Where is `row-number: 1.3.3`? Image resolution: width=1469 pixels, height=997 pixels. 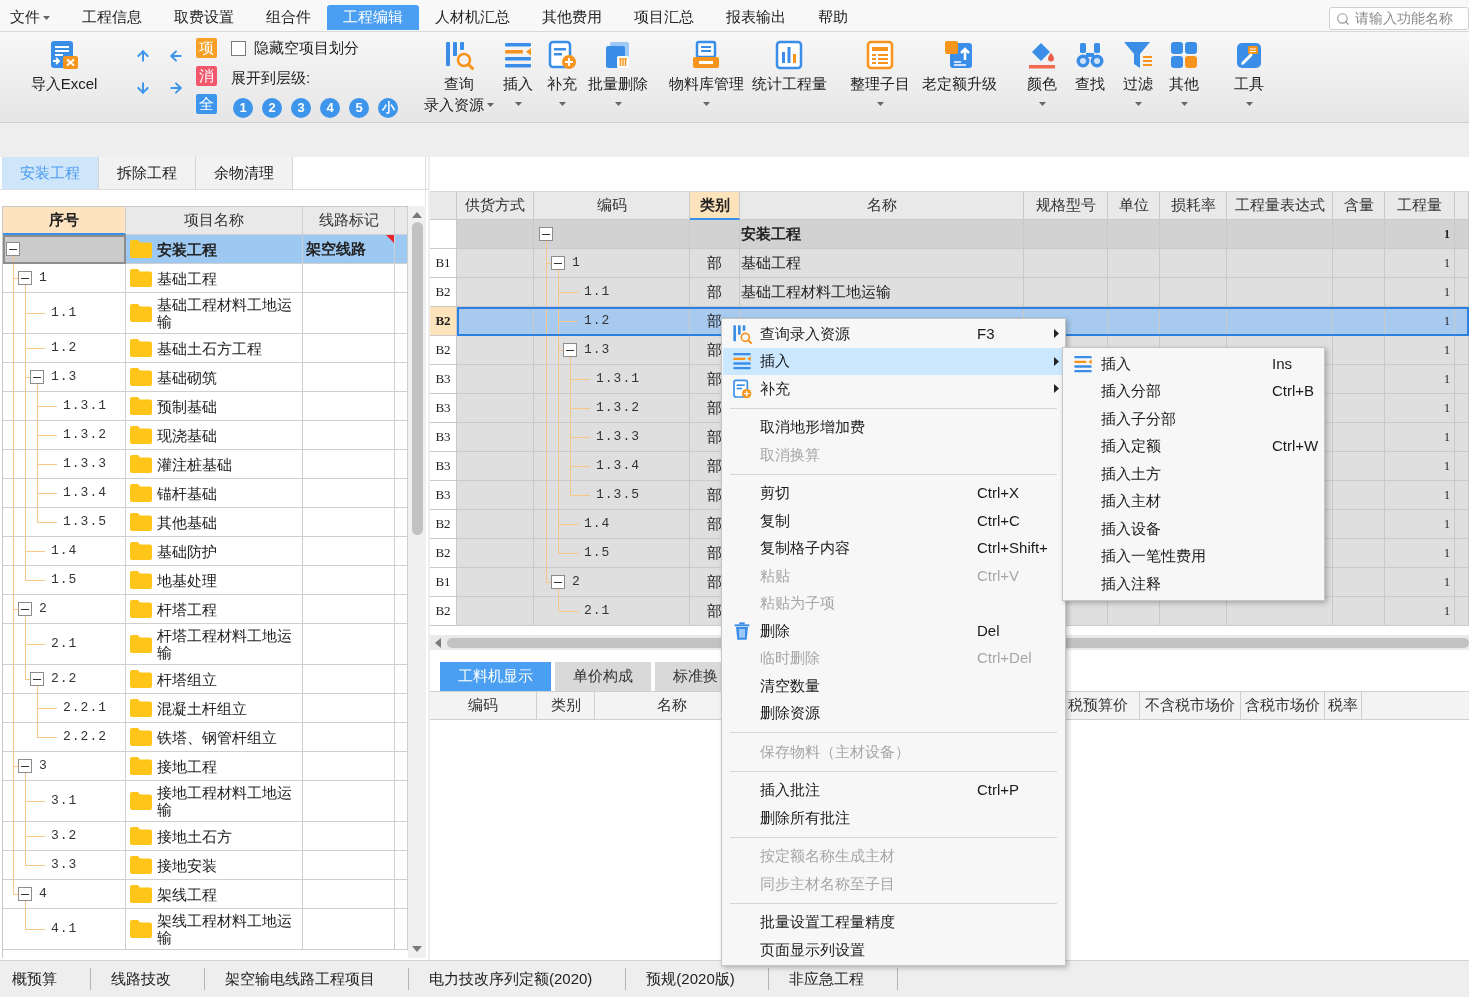
row-number: 1.3.3 is located at coordinates (85, 464).